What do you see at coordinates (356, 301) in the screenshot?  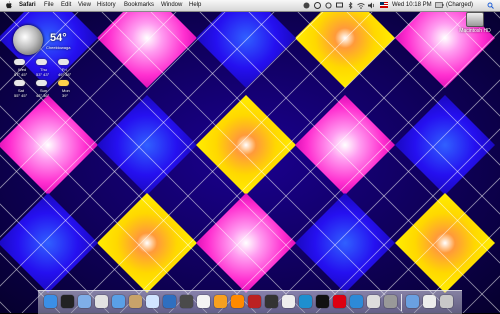 I see `messenger-icon` at bounding box center [356, 301].